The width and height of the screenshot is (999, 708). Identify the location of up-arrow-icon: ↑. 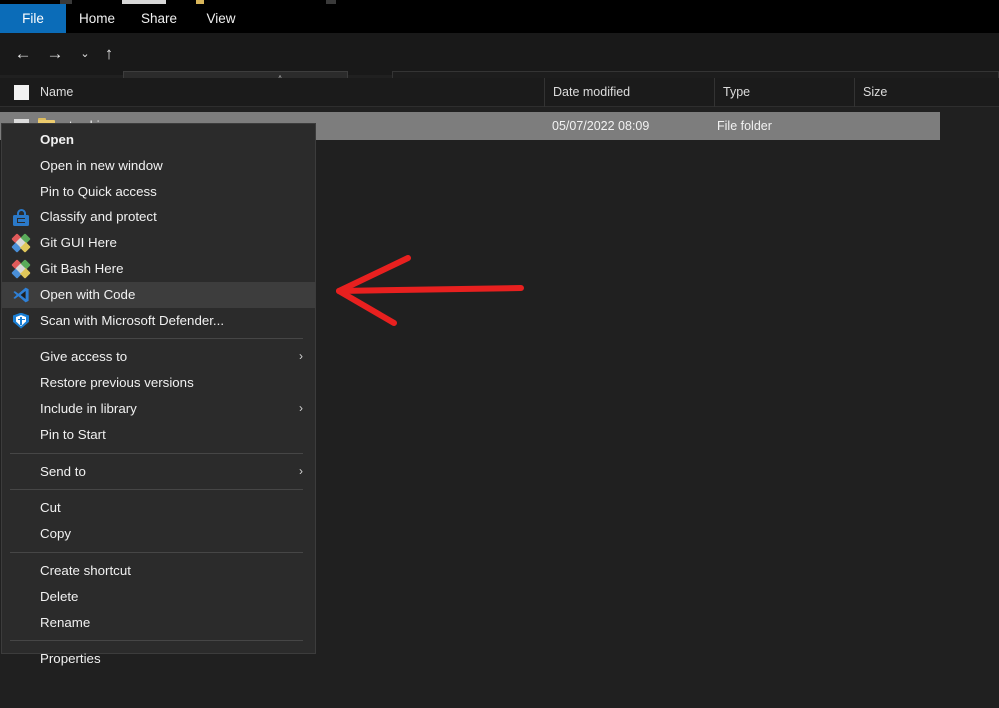
(109, 54).